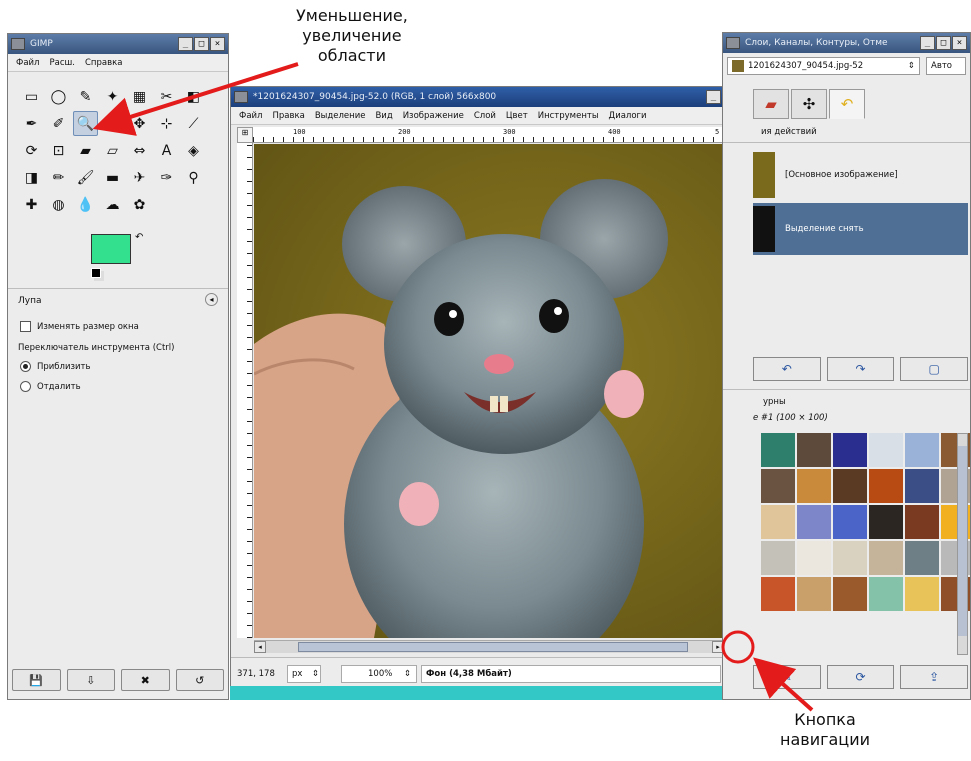 The width and height of the screenshot is (971, 761). Describe the element at coordinates (379, 674) in the screenshot. I see `zoom-select: 100% ⇕` at that location.